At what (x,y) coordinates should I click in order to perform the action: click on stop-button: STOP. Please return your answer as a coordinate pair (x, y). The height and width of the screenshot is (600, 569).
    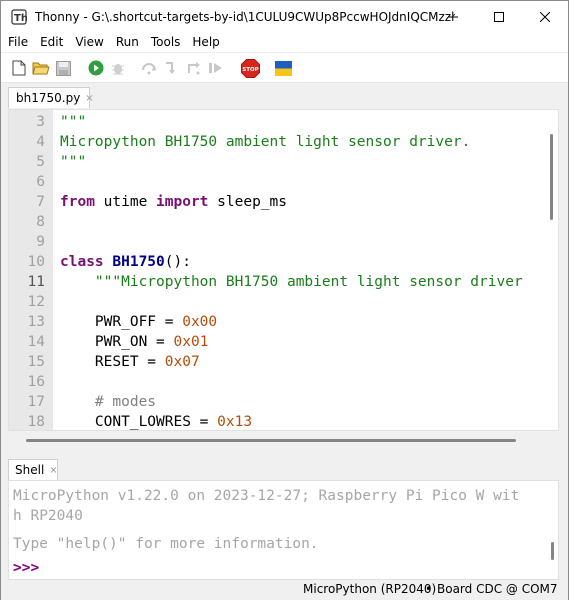
    Looking at the image, I should click on (250, 68).